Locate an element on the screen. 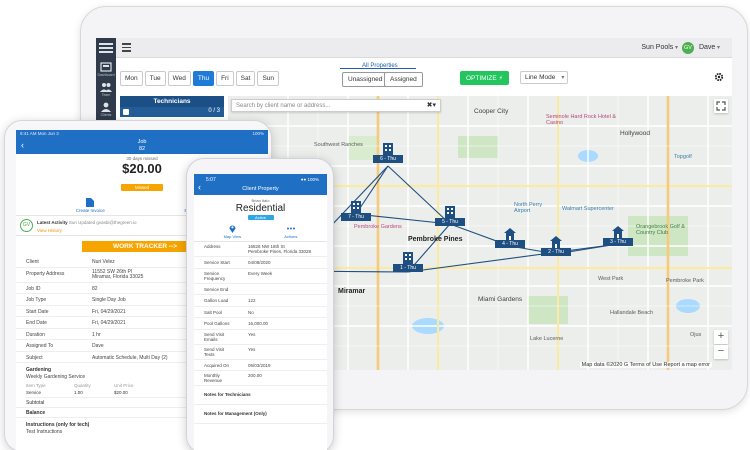  technicians-title: Technicians is located at coordinates (172, 101).